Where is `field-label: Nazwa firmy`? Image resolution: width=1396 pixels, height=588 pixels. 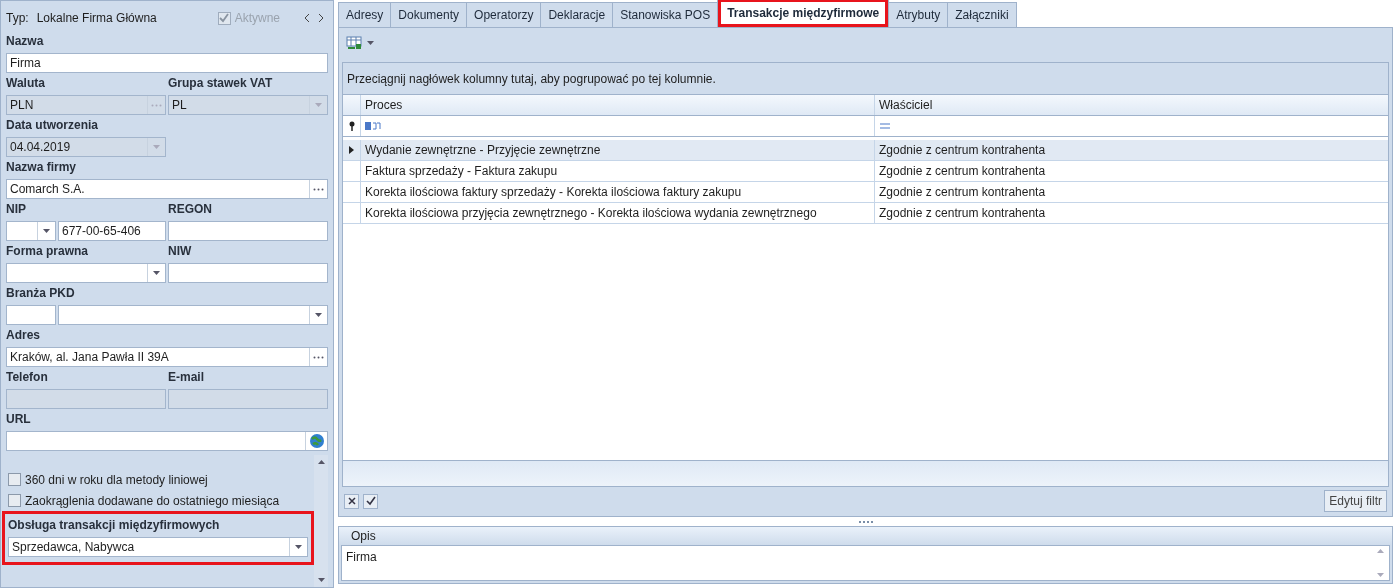
field-label: Nazwa firmy is located at coordinates (42, 167).